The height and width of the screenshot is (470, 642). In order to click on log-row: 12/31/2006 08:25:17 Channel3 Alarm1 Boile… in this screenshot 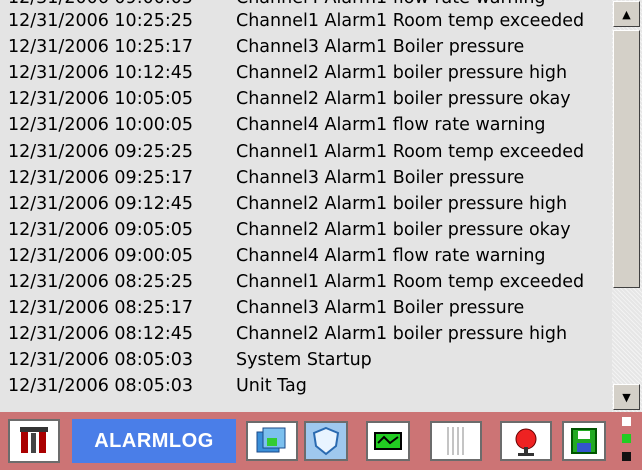, I will do `click(266, 308)`.